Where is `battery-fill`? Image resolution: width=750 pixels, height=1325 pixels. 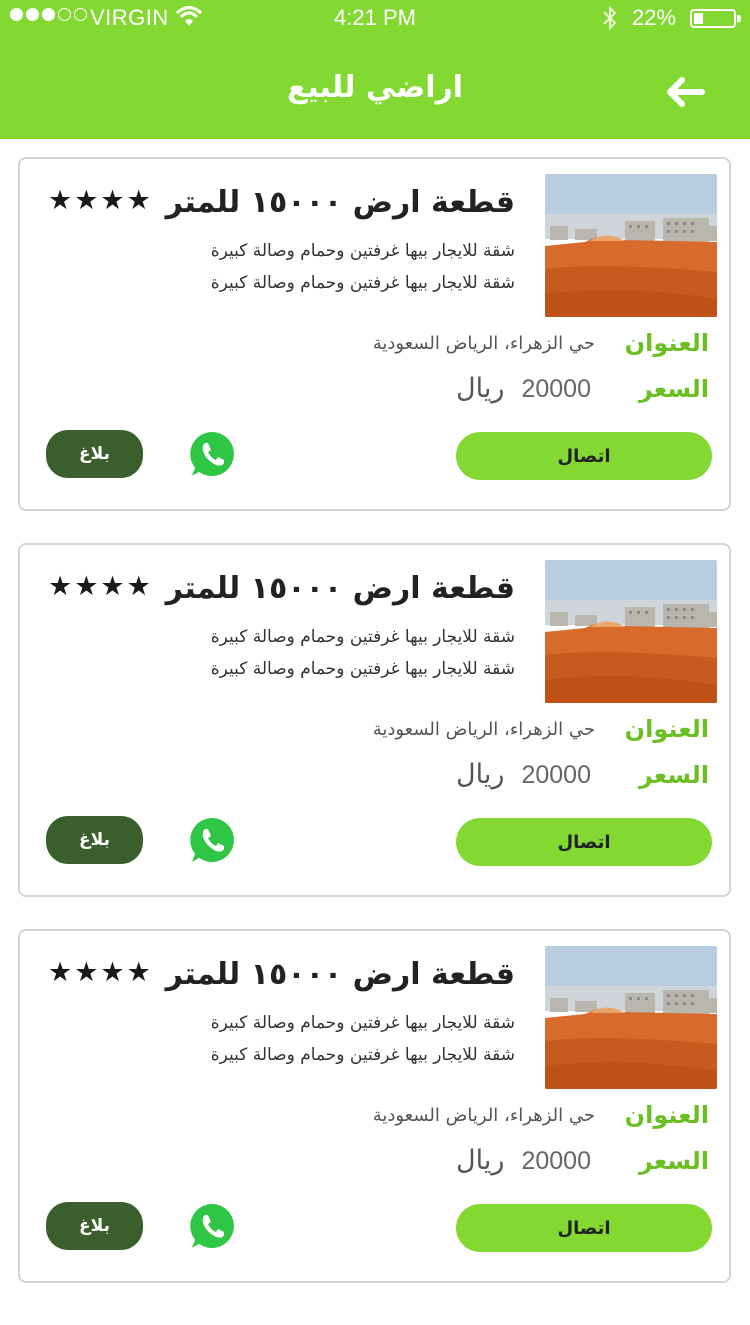 battery-fill is located at coordinates (698, 18).